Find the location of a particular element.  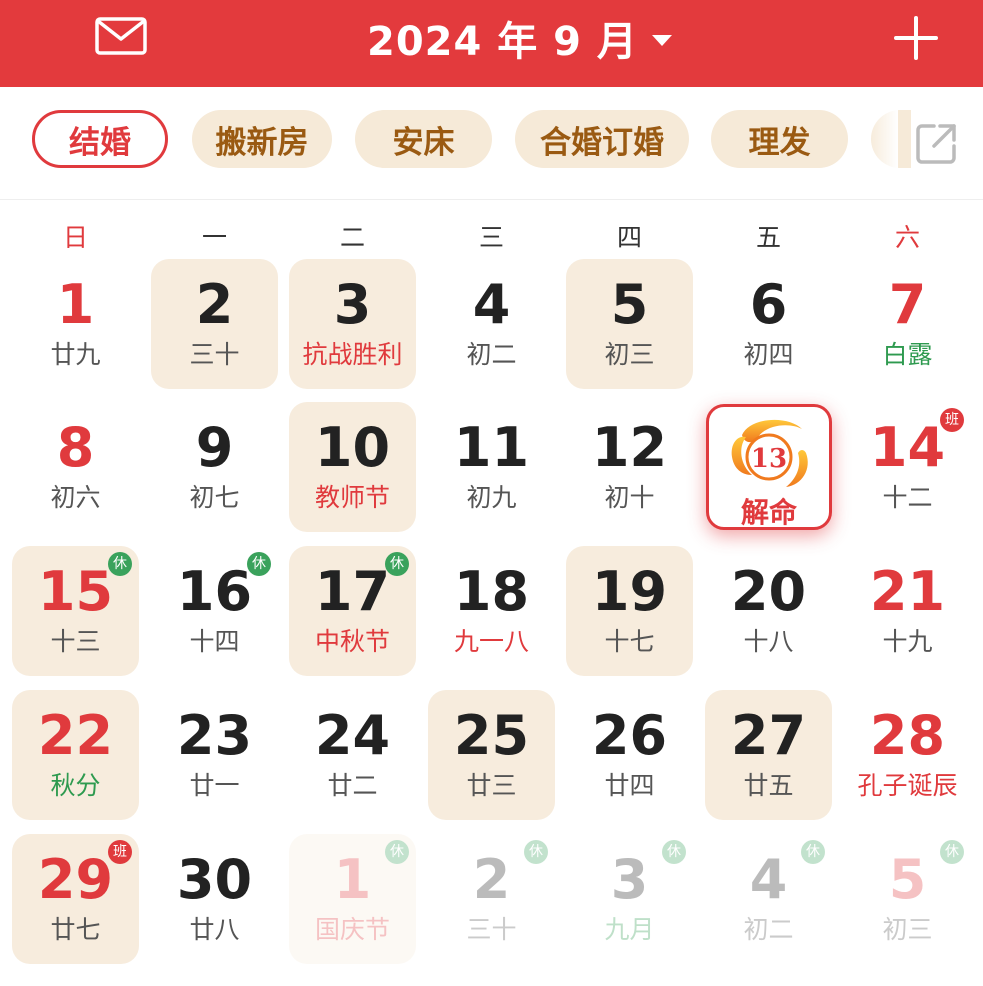

day-cell: 28 孔子诞辰 is located at coordinates (907, 755).